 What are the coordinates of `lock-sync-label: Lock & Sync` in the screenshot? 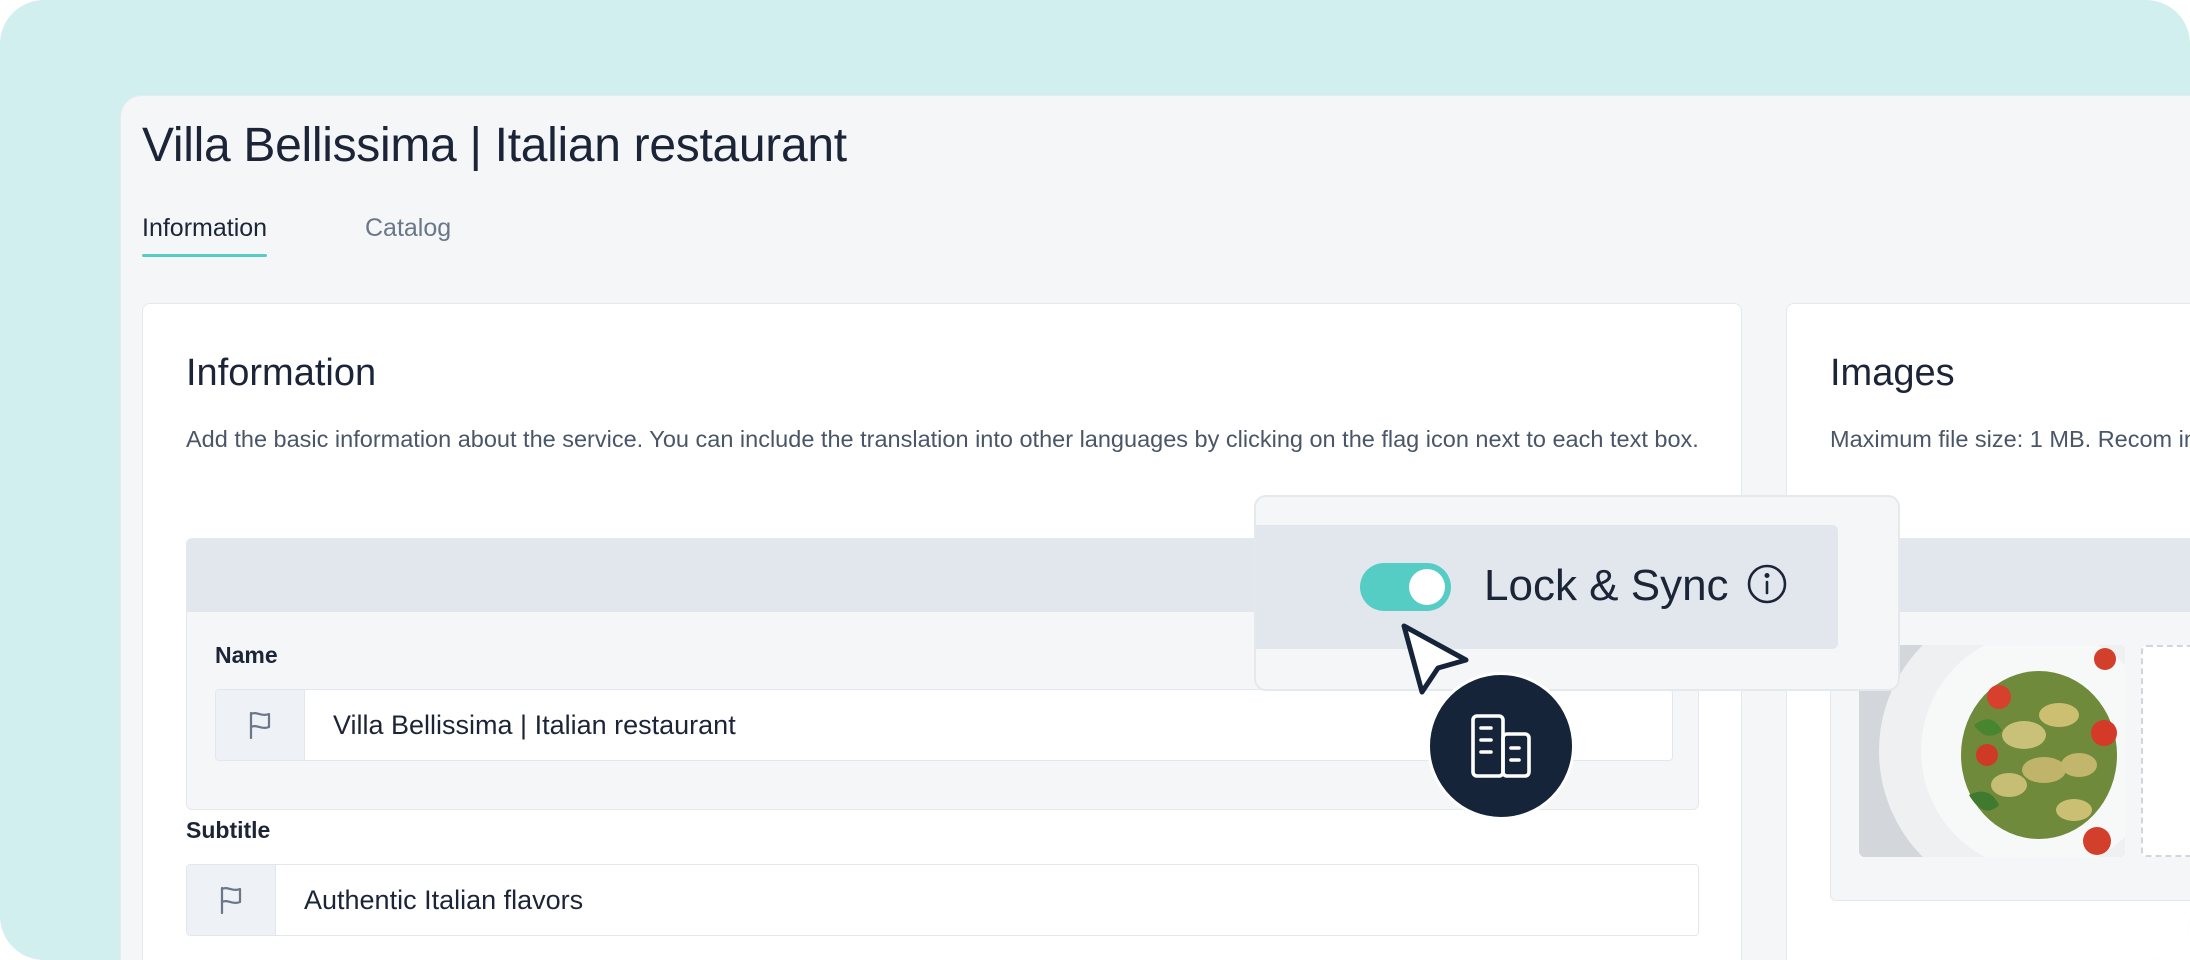 It's located at (1606, 585).